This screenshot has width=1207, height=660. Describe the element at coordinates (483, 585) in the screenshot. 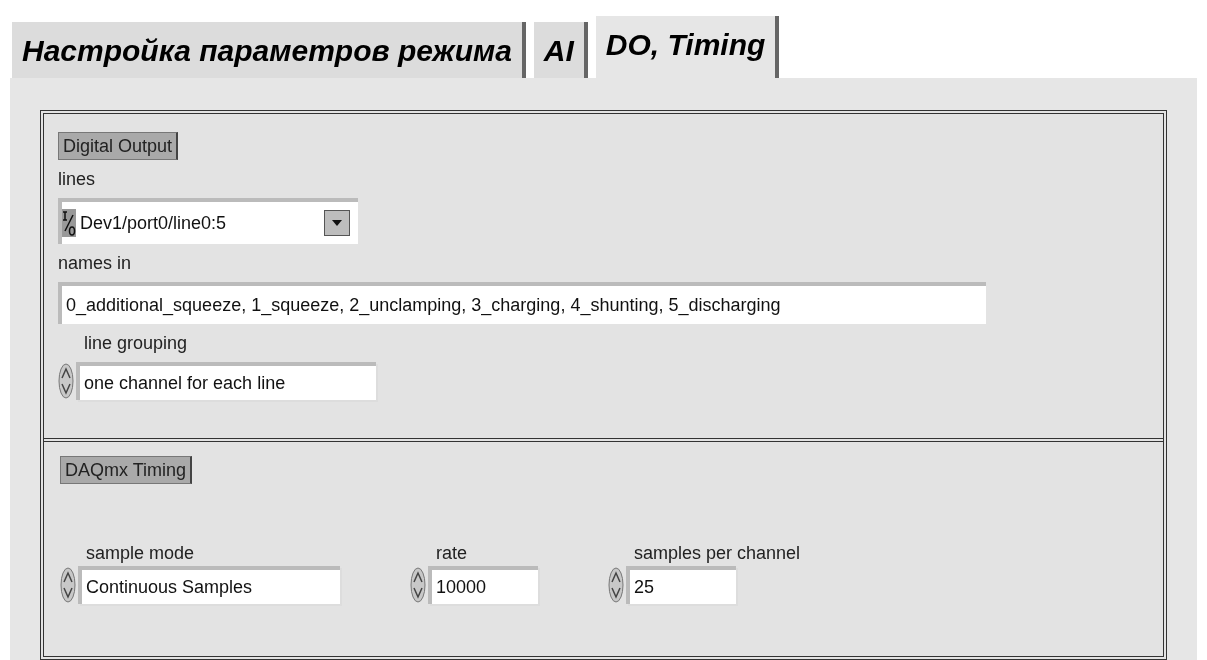

I see `value-field: 10000` at that location.